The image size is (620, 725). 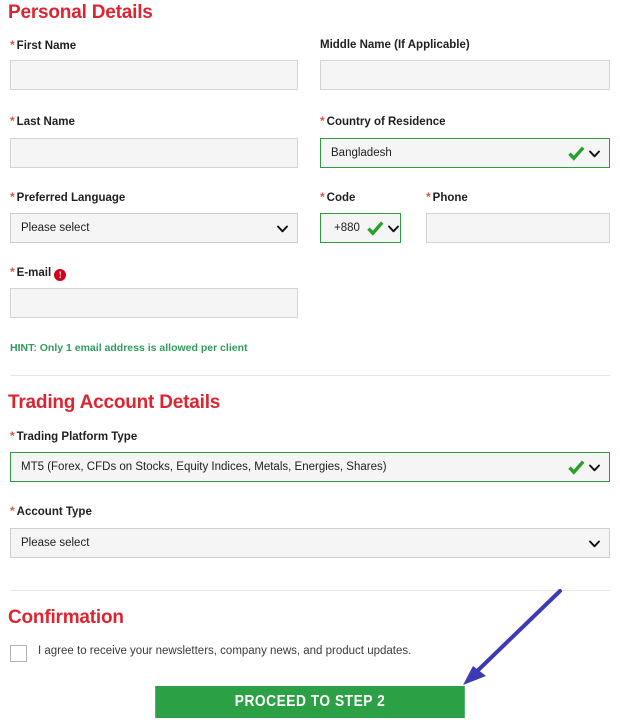 I want to click on account-type-select: Please select, so click(x=310, y=543).